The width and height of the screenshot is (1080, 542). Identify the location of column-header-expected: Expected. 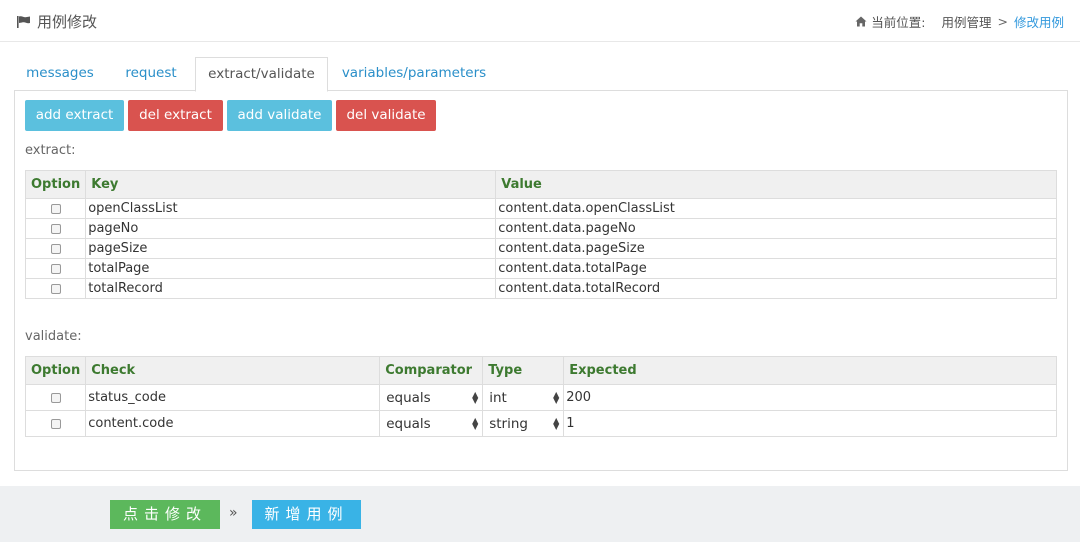
(810, 370).